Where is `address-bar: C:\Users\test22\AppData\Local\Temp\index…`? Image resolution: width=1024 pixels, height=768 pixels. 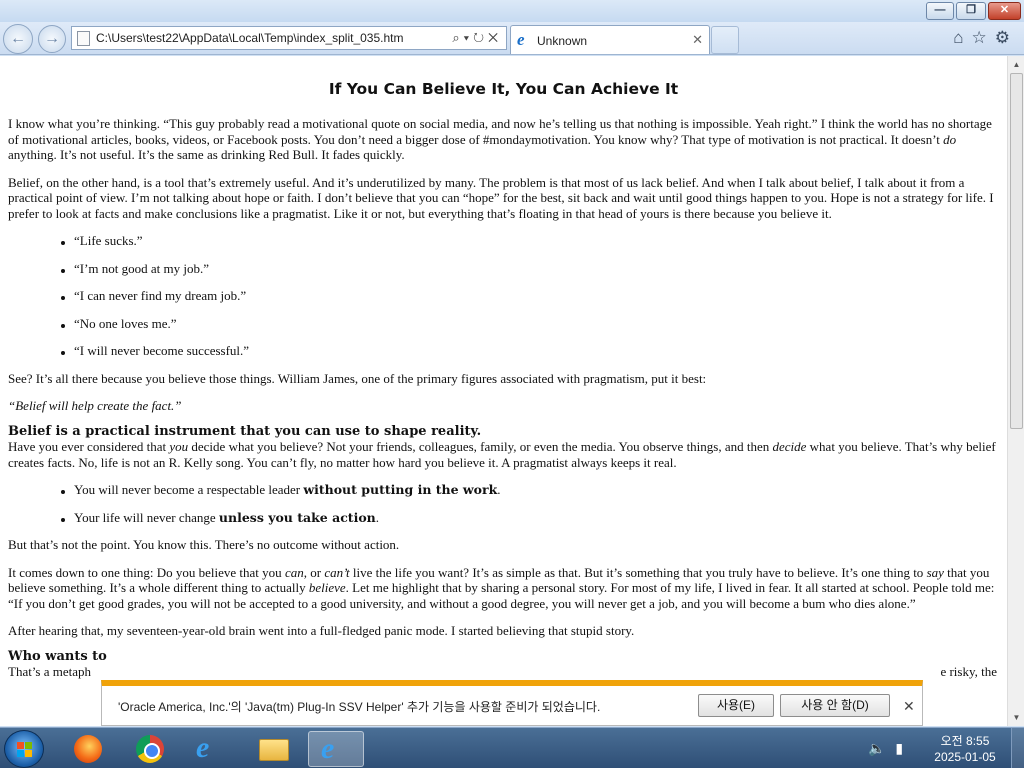 address-bar: C:\Users\test22\AppData\Local\Temp\index… is located at coordinates (289, 38).